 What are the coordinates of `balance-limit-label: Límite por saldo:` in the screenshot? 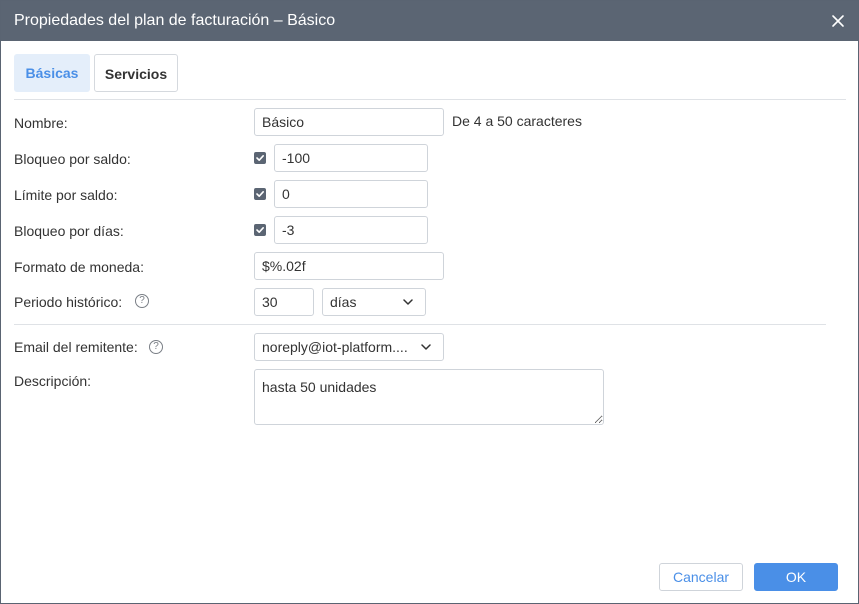 It's located at (66, 195).